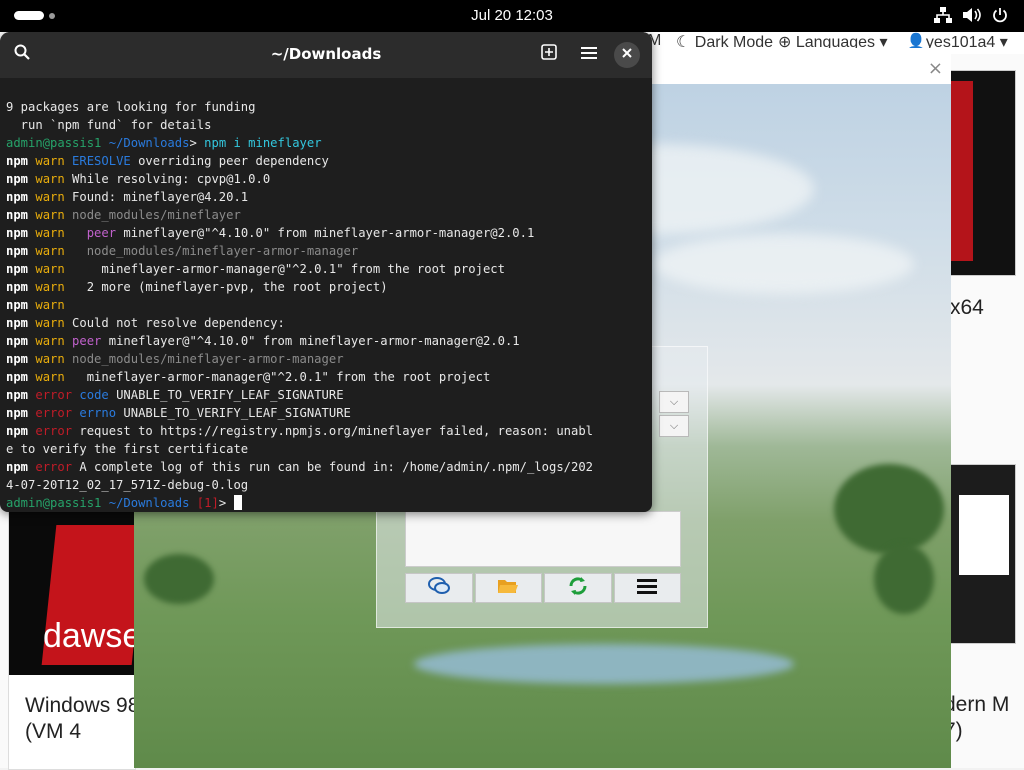 The height and width of the screenshot is (770, 1024). I want to click on terminal-text: >, so click(226, 503).